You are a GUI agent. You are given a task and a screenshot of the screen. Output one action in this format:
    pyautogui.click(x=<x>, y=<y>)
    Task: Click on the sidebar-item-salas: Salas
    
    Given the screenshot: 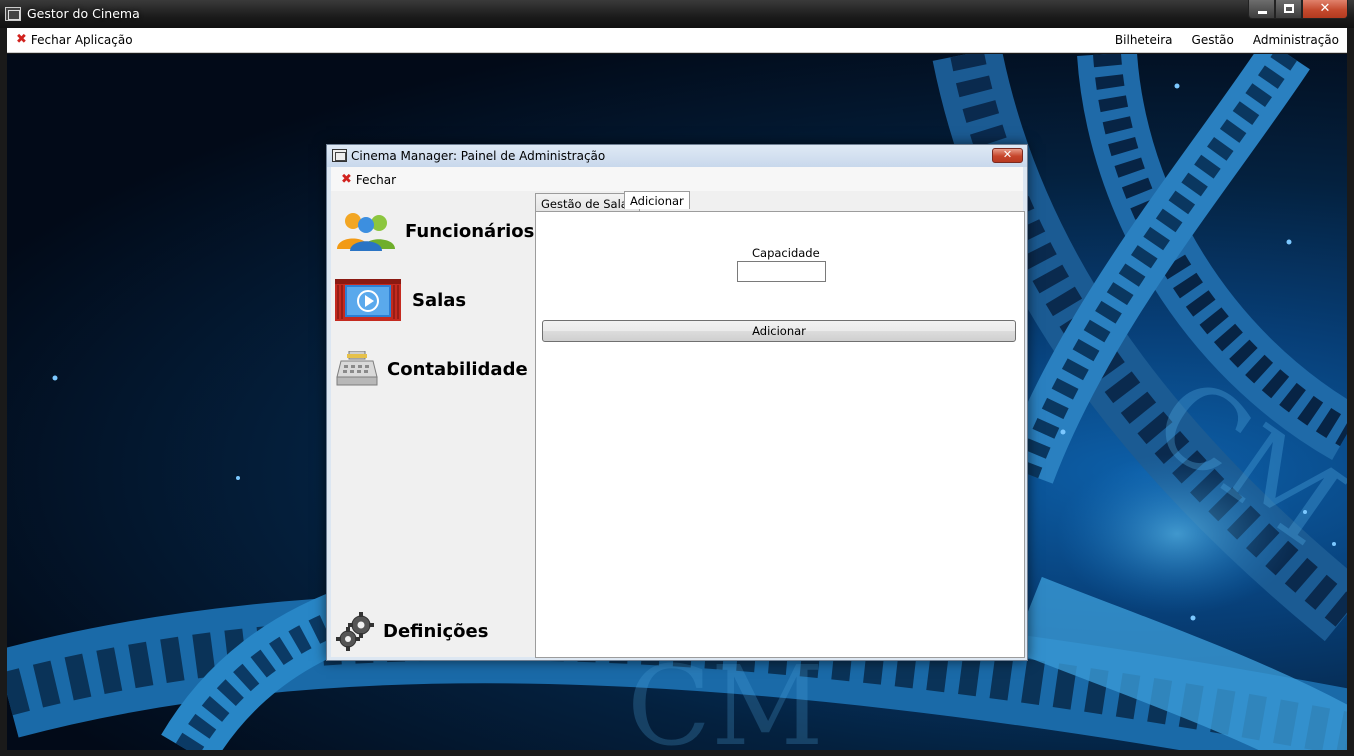 What is the action you would take?
    pyautogui.click(x=400, y=300)
    